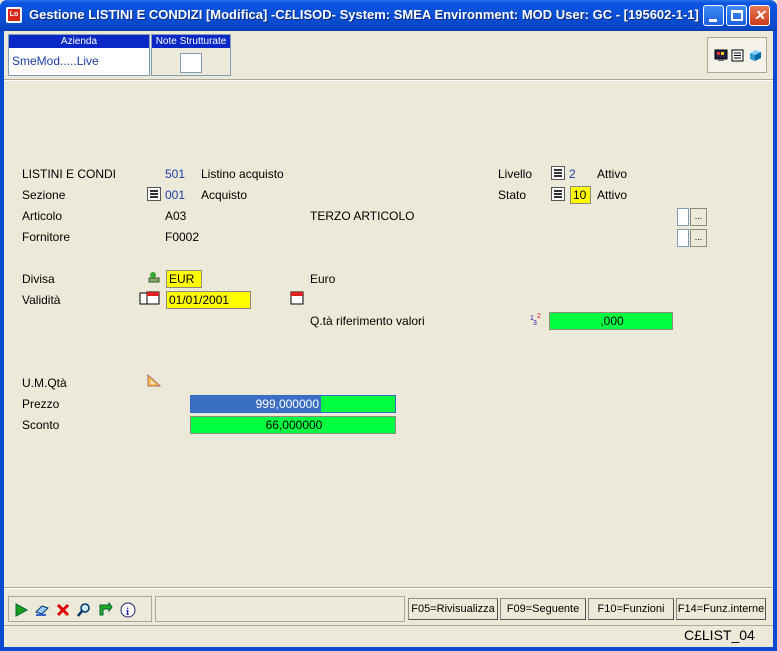 The width and height of the screenshot is (777, 651). I want to click on run-icon, so click(21, 610).